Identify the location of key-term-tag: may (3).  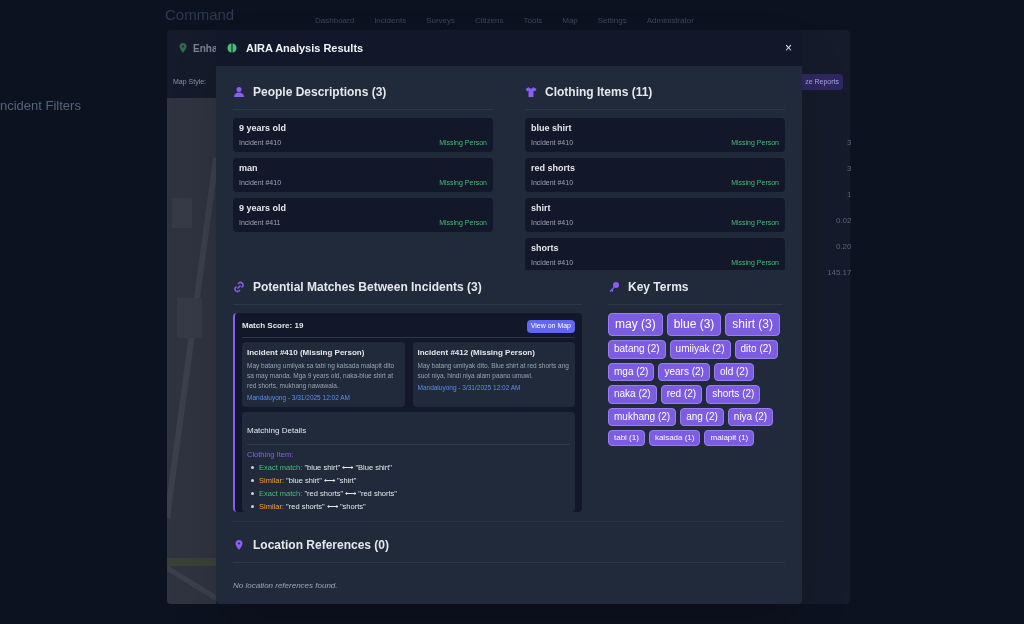
(635, 324).